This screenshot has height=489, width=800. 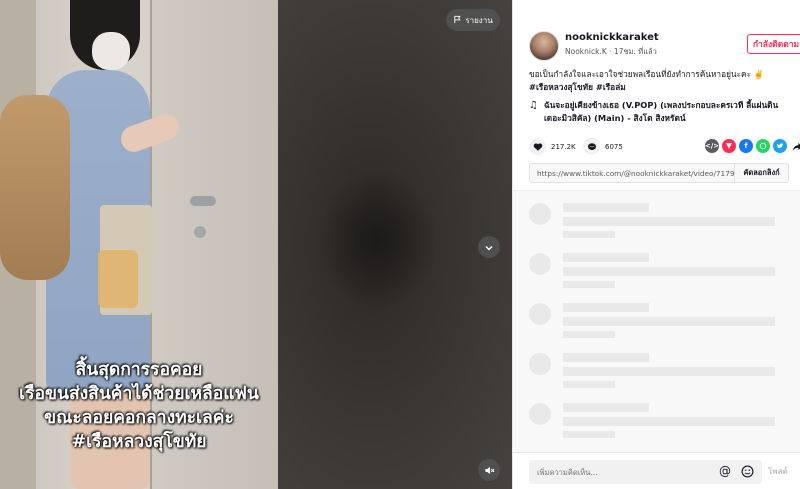 What do you see at coordinates (612, 37) in the screenshot?
I see `author-username: nooknickkaraket` at bounding box center [612, 37].